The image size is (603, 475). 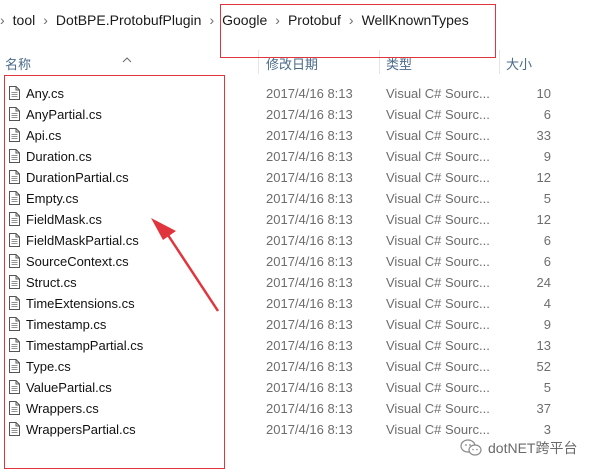 I want to click on wechat-icon, so click(x=471, y=447).